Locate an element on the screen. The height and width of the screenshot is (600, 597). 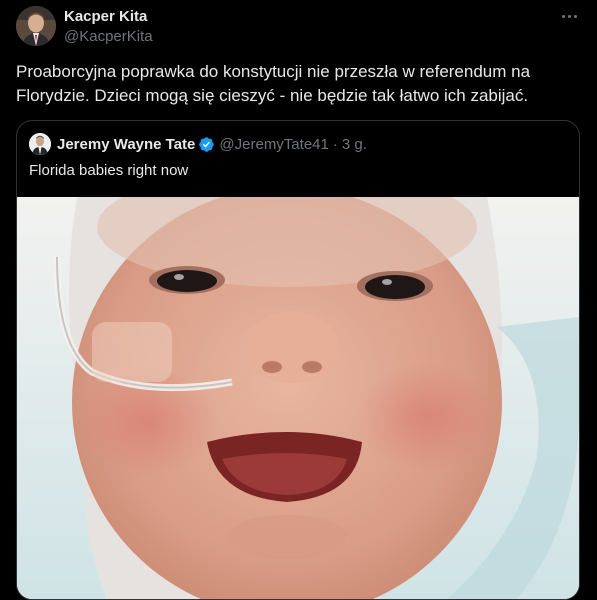
author-avatar-image is located at coordinates (36, 26).